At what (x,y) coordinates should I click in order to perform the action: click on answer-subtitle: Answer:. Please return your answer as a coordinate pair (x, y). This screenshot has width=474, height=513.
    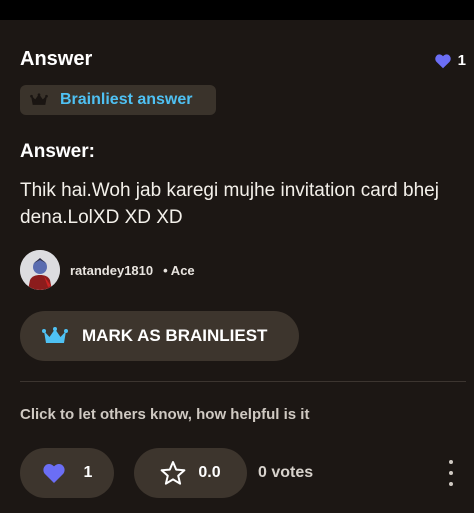
    Looking at the image, I should click on (57, 151).